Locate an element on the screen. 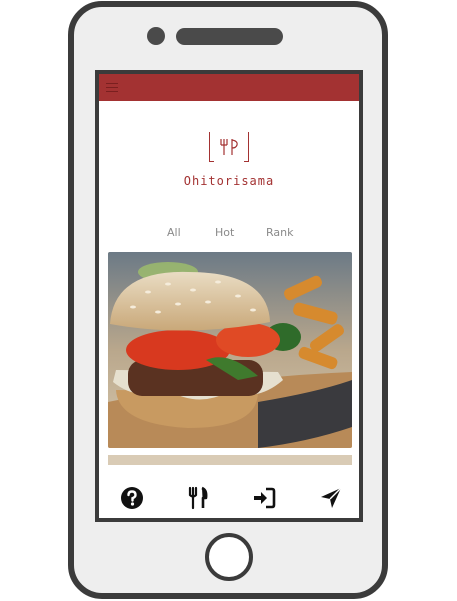  fork-knife-icon is located at coordinates (198, 498).